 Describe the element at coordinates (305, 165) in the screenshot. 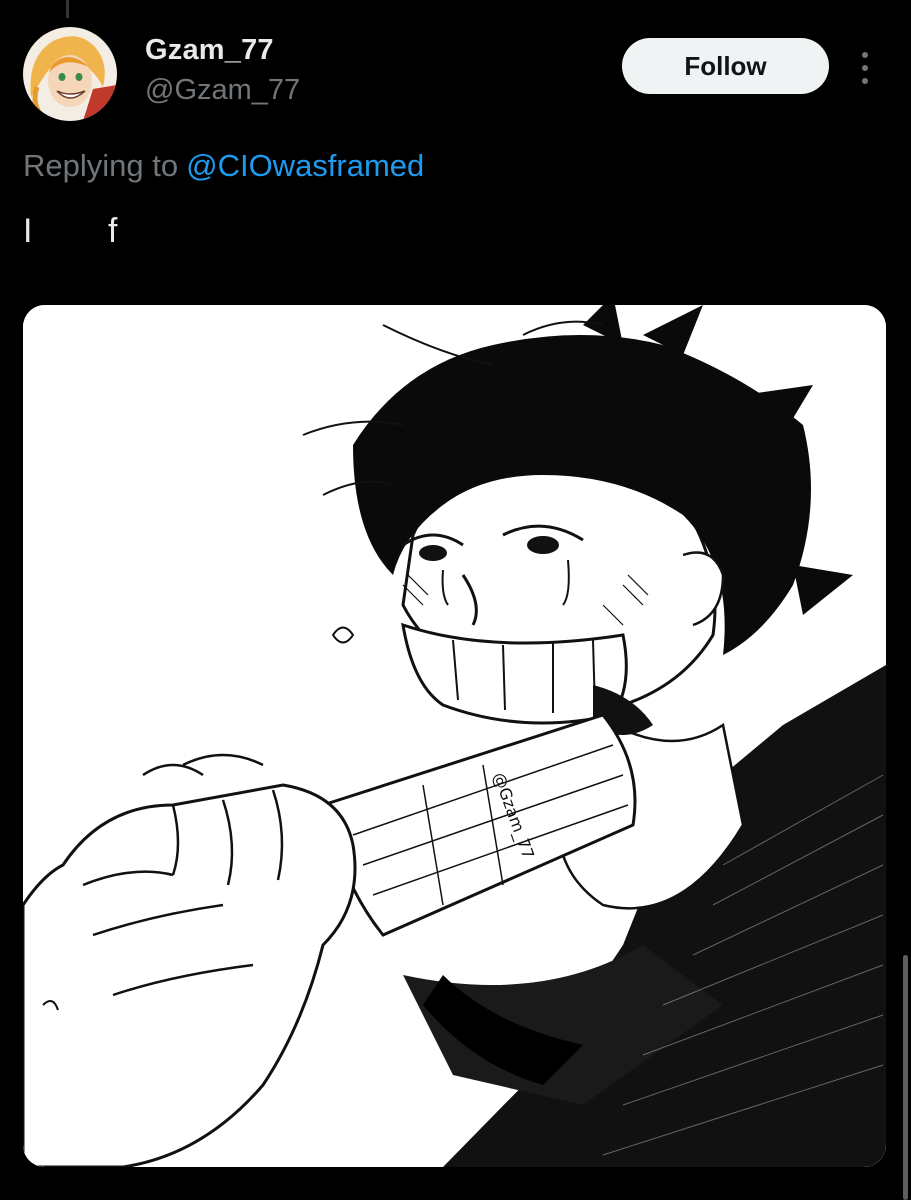

I see `replying-mention-link: @CIOwasframed` at that location.